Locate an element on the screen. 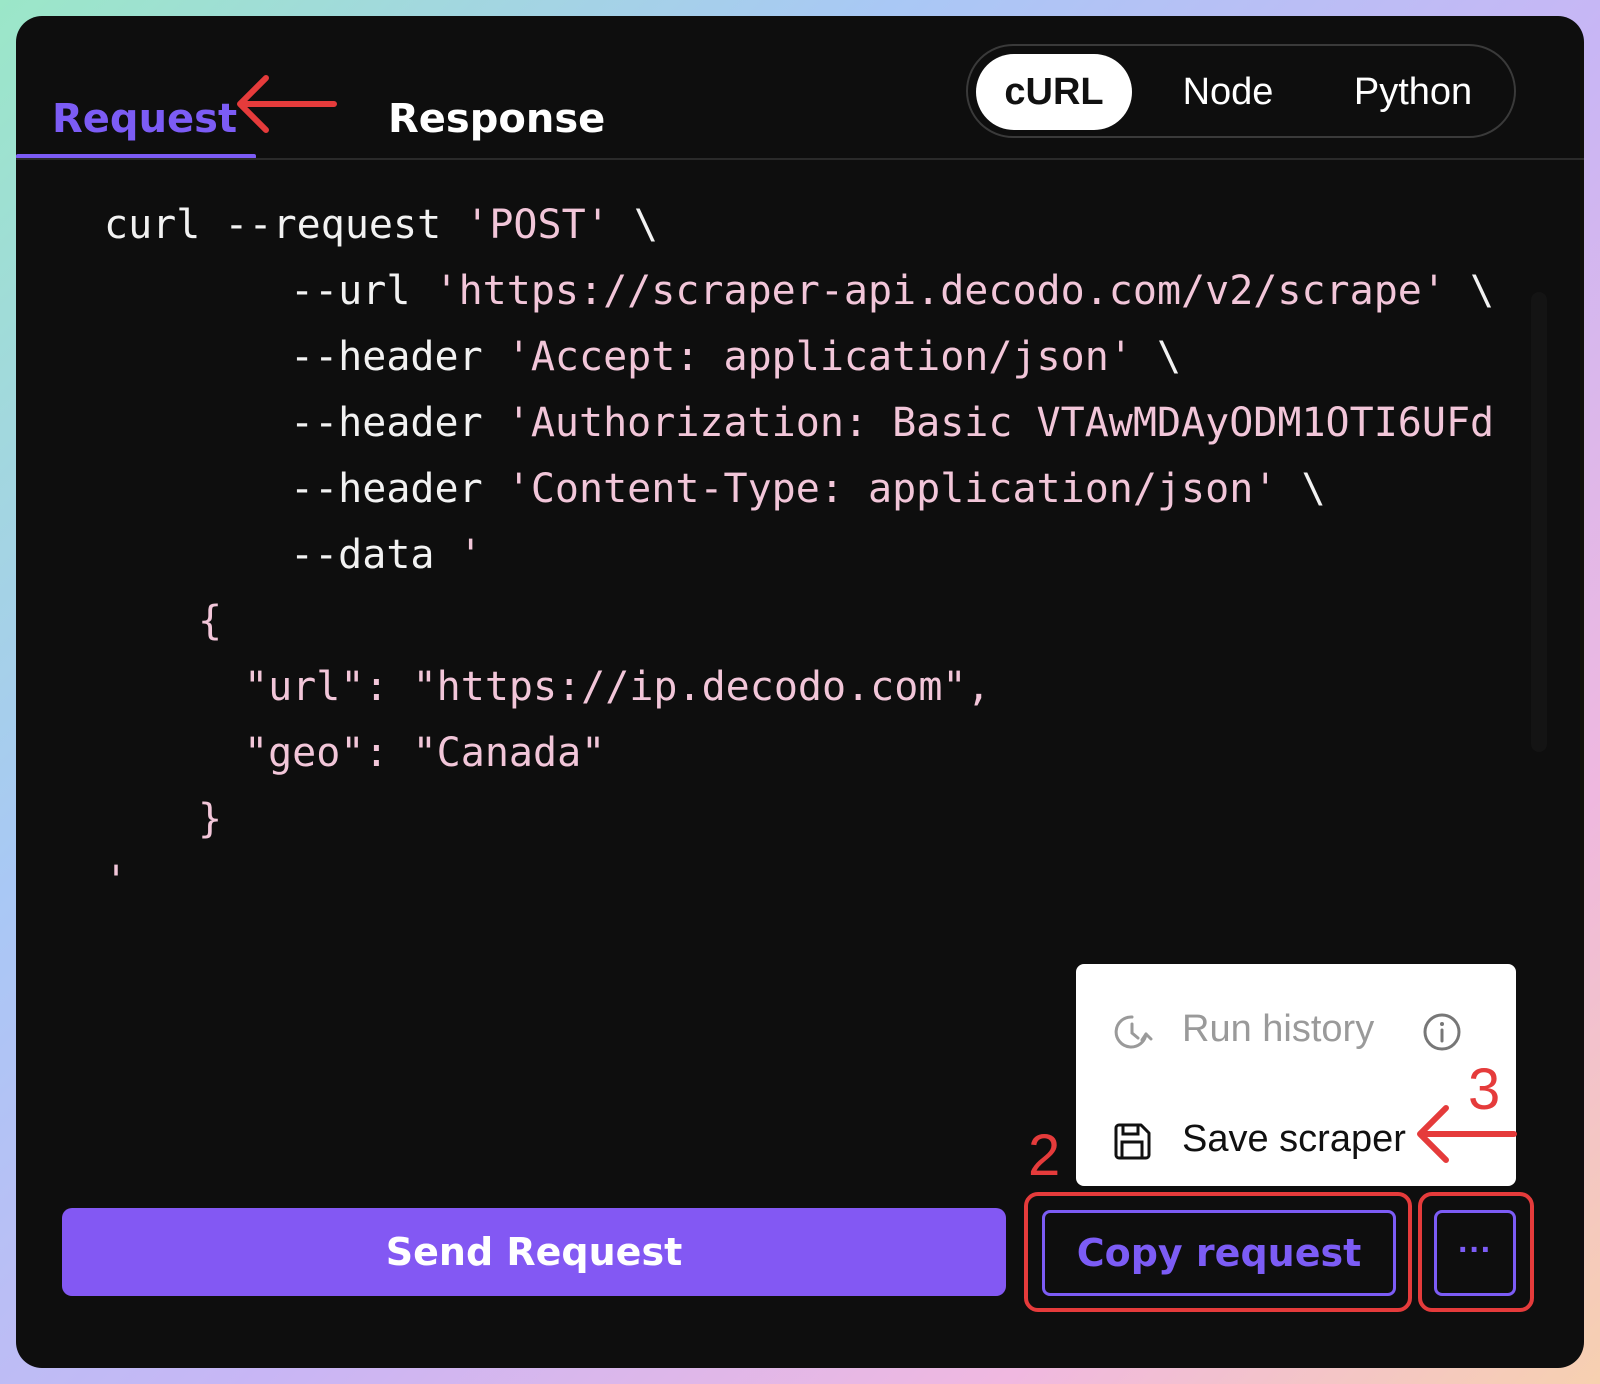  code-line: --header 'Accept: application/json' \ is located at coordinates (736, 357).